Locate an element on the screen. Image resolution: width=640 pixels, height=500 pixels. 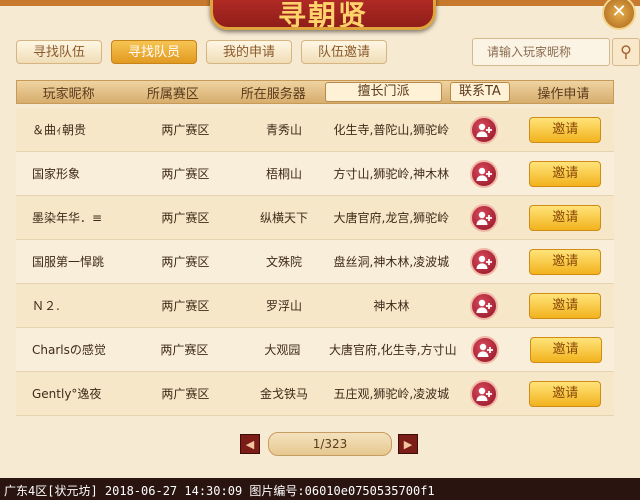
pagination: ◀ 1/323 ▶ is located at coordinates (330, 444).